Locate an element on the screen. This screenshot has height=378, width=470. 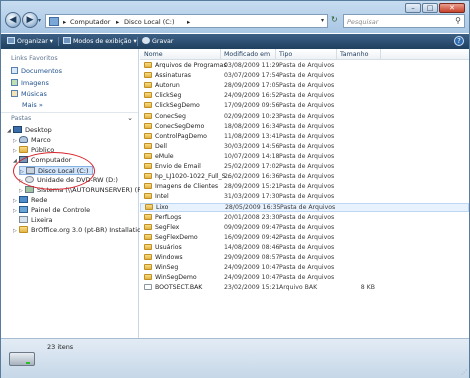
organize-button: Organizar ▾ is located at coordinates (30, 41).